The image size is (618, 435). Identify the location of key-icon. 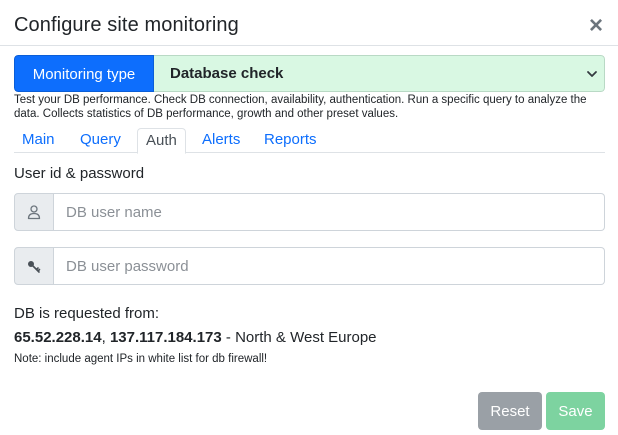
(34, 266).